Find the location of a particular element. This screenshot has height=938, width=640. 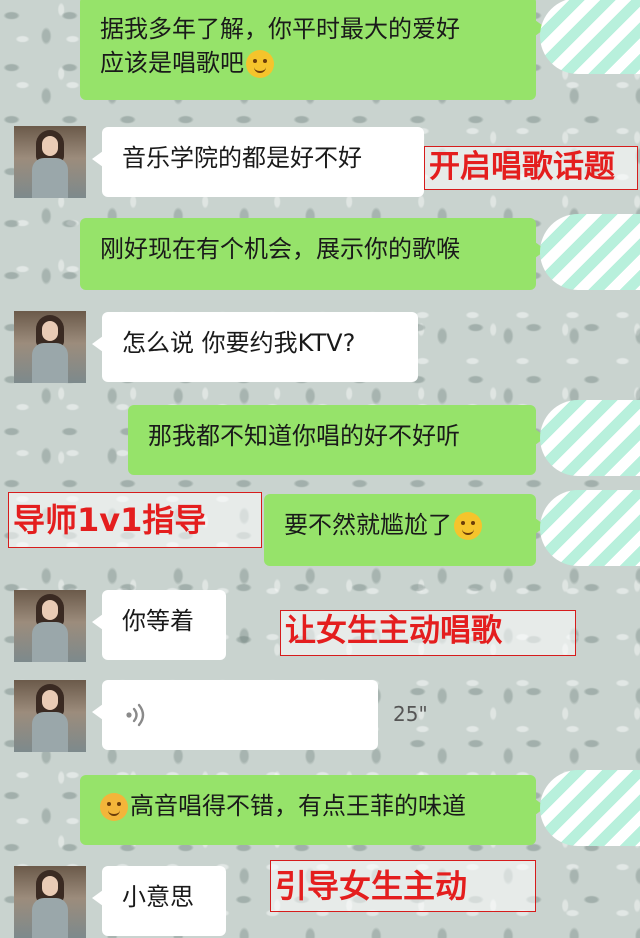

message-text-line: 应该是唱歌吧 is located at coordinates (308, 63).